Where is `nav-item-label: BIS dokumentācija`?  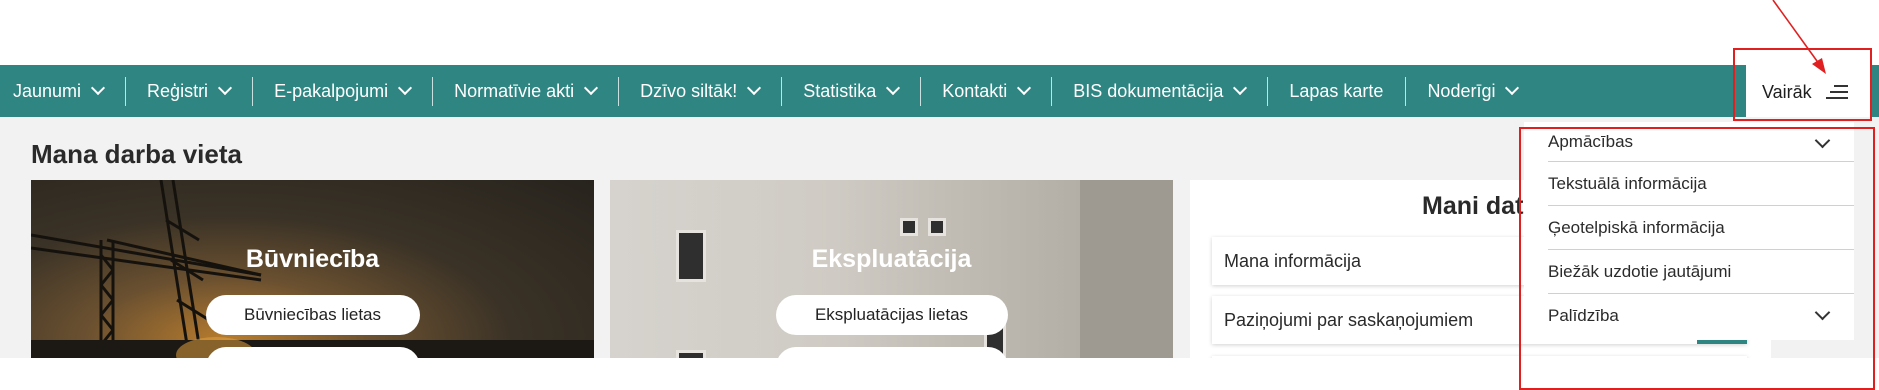 nav-item-label: BIS dokumentācija is located at coordinates (1148, 90).